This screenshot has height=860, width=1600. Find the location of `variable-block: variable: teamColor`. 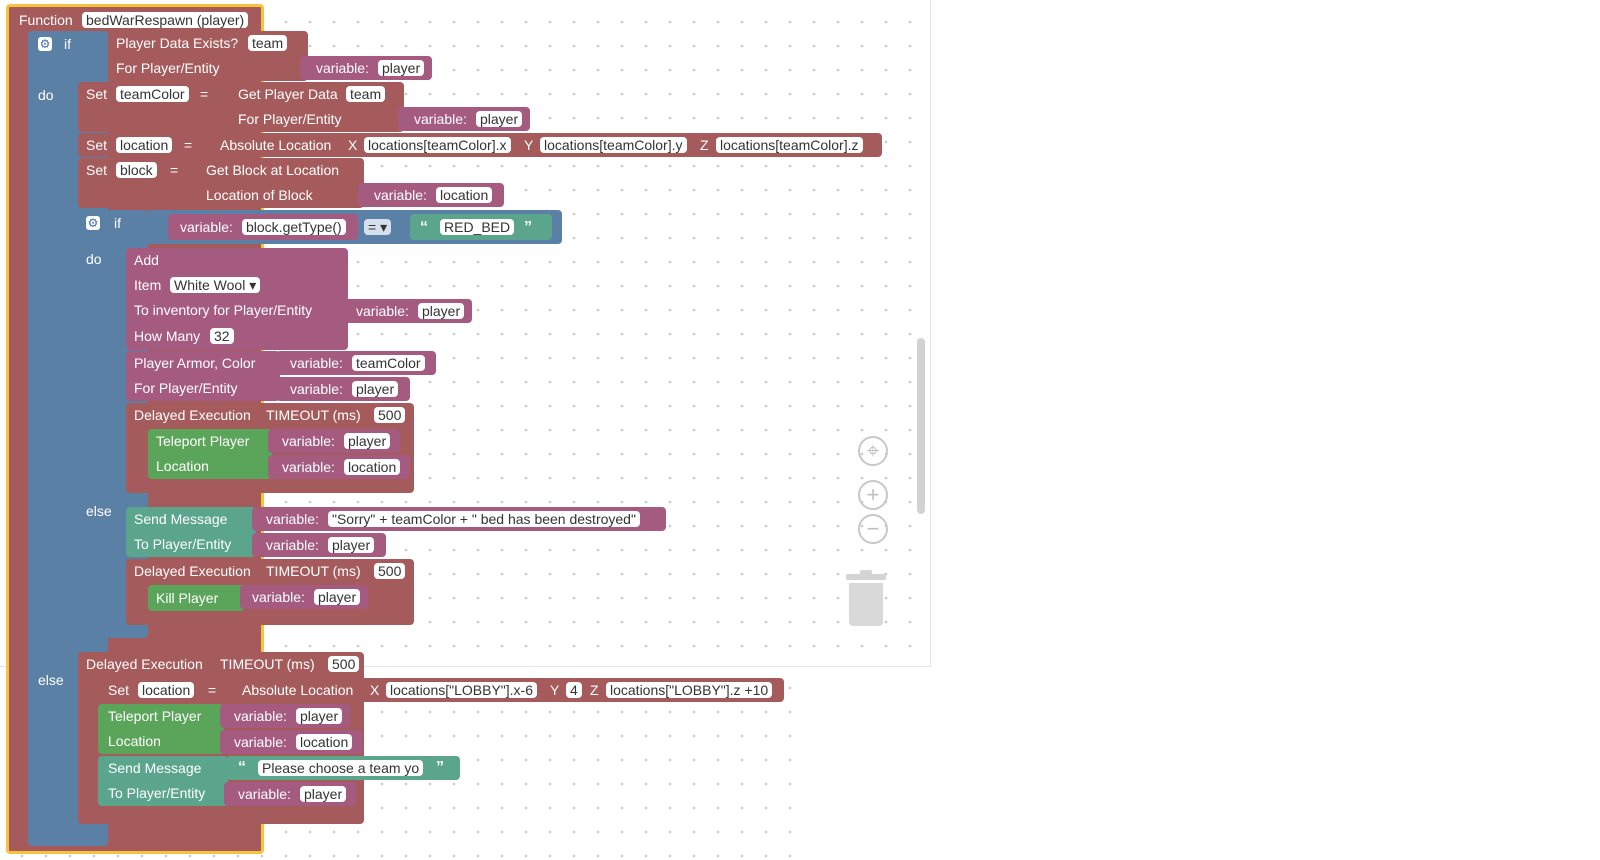

variable-block: variable: teamColor is located at coordinates (356, 363).